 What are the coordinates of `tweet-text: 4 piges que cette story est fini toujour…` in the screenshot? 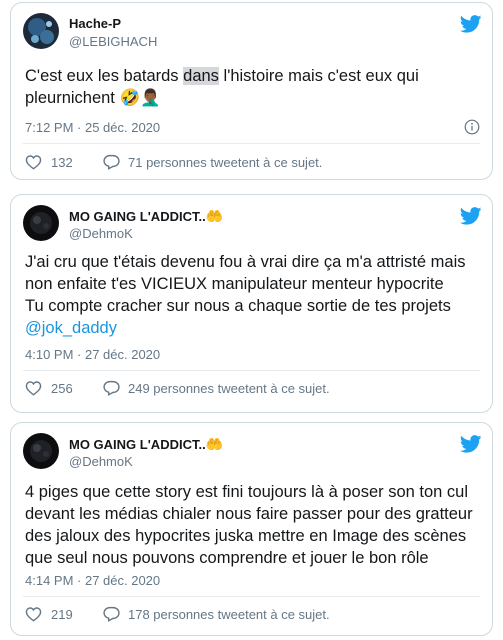 It's located at (252, 525).